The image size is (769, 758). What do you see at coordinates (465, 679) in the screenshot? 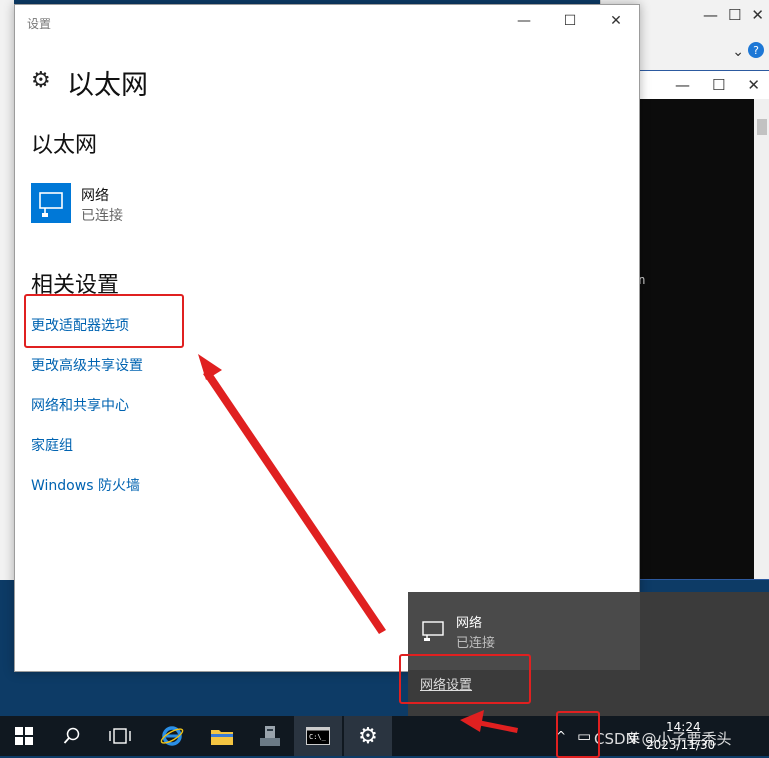
I see `annotation-box-network-settings` at bounding box center [465, 679].